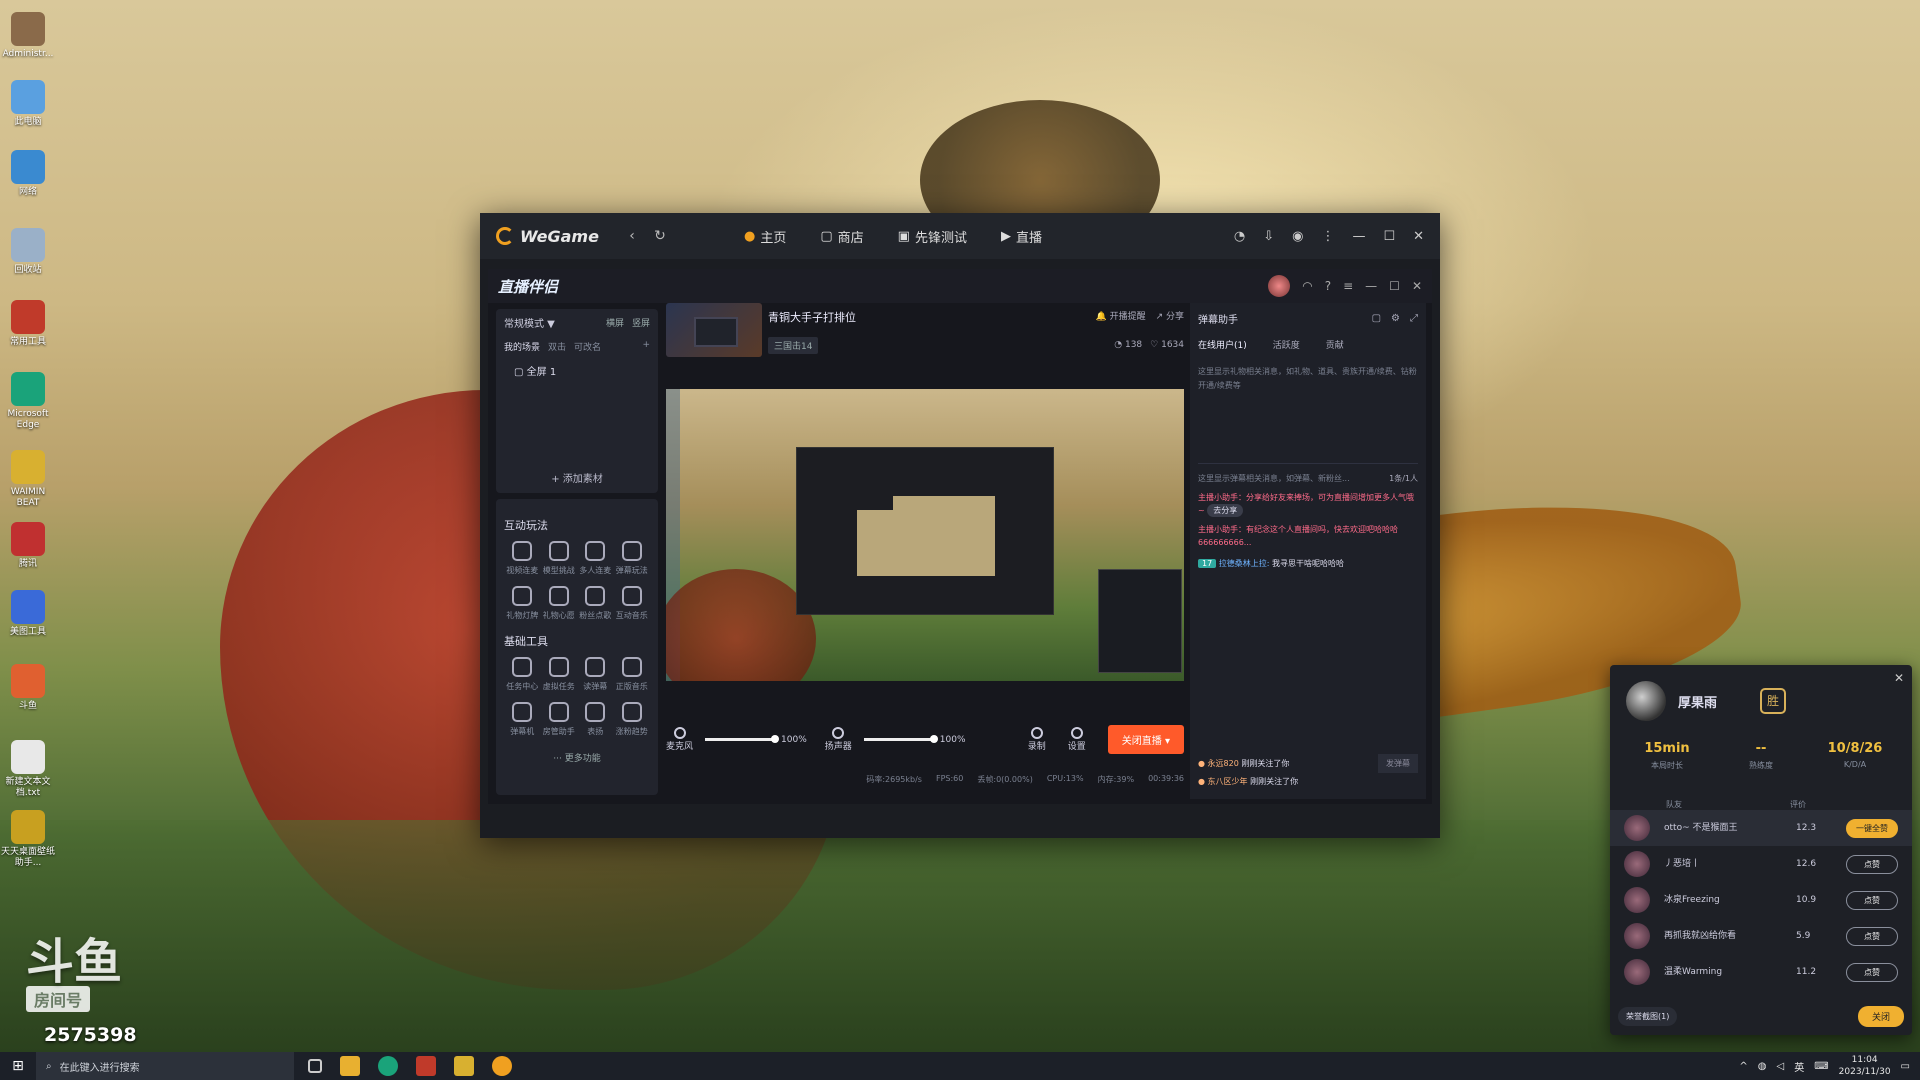 Image resolution: width=1920 pixels, height=1080 pixels. I want to click on close-button: 关闭, so click(1880, 1016).